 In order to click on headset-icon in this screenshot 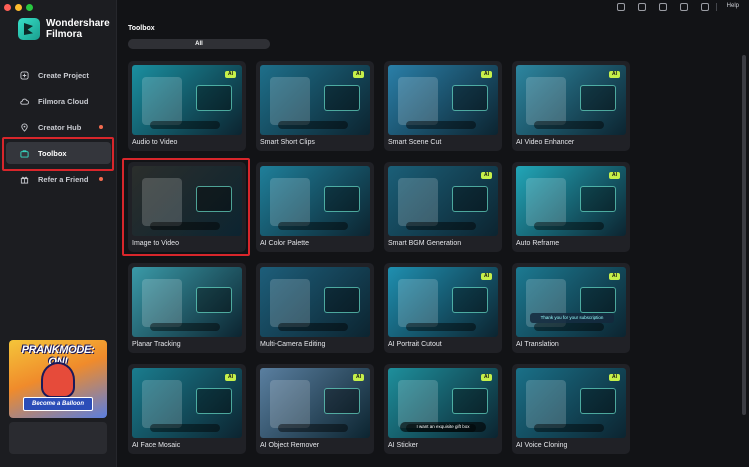, I will do `click(705, 7)`.